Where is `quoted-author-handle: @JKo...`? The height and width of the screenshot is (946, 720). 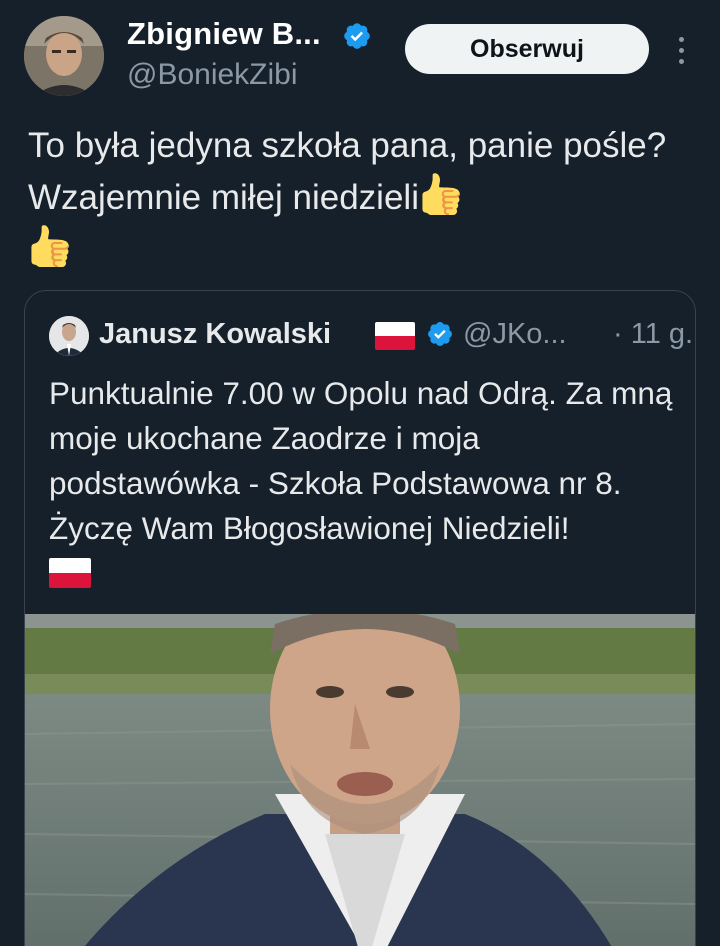 quoted-author-handle: @JKo... is located at coordinates (515, 334).